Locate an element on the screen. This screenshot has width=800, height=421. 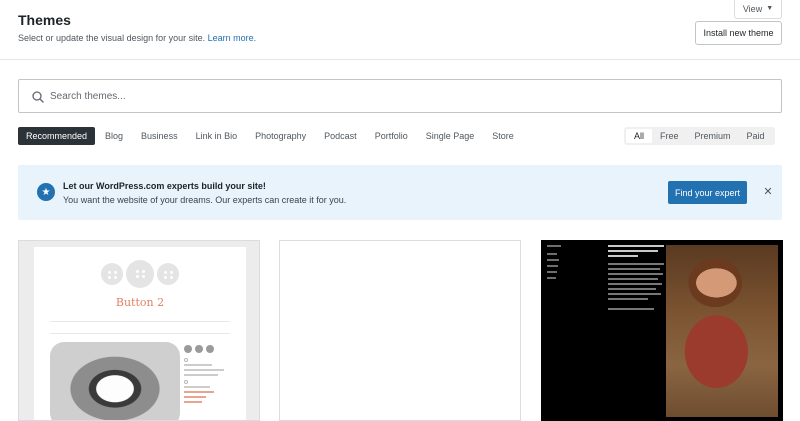
search-icon is located at coordinates (38, 97).